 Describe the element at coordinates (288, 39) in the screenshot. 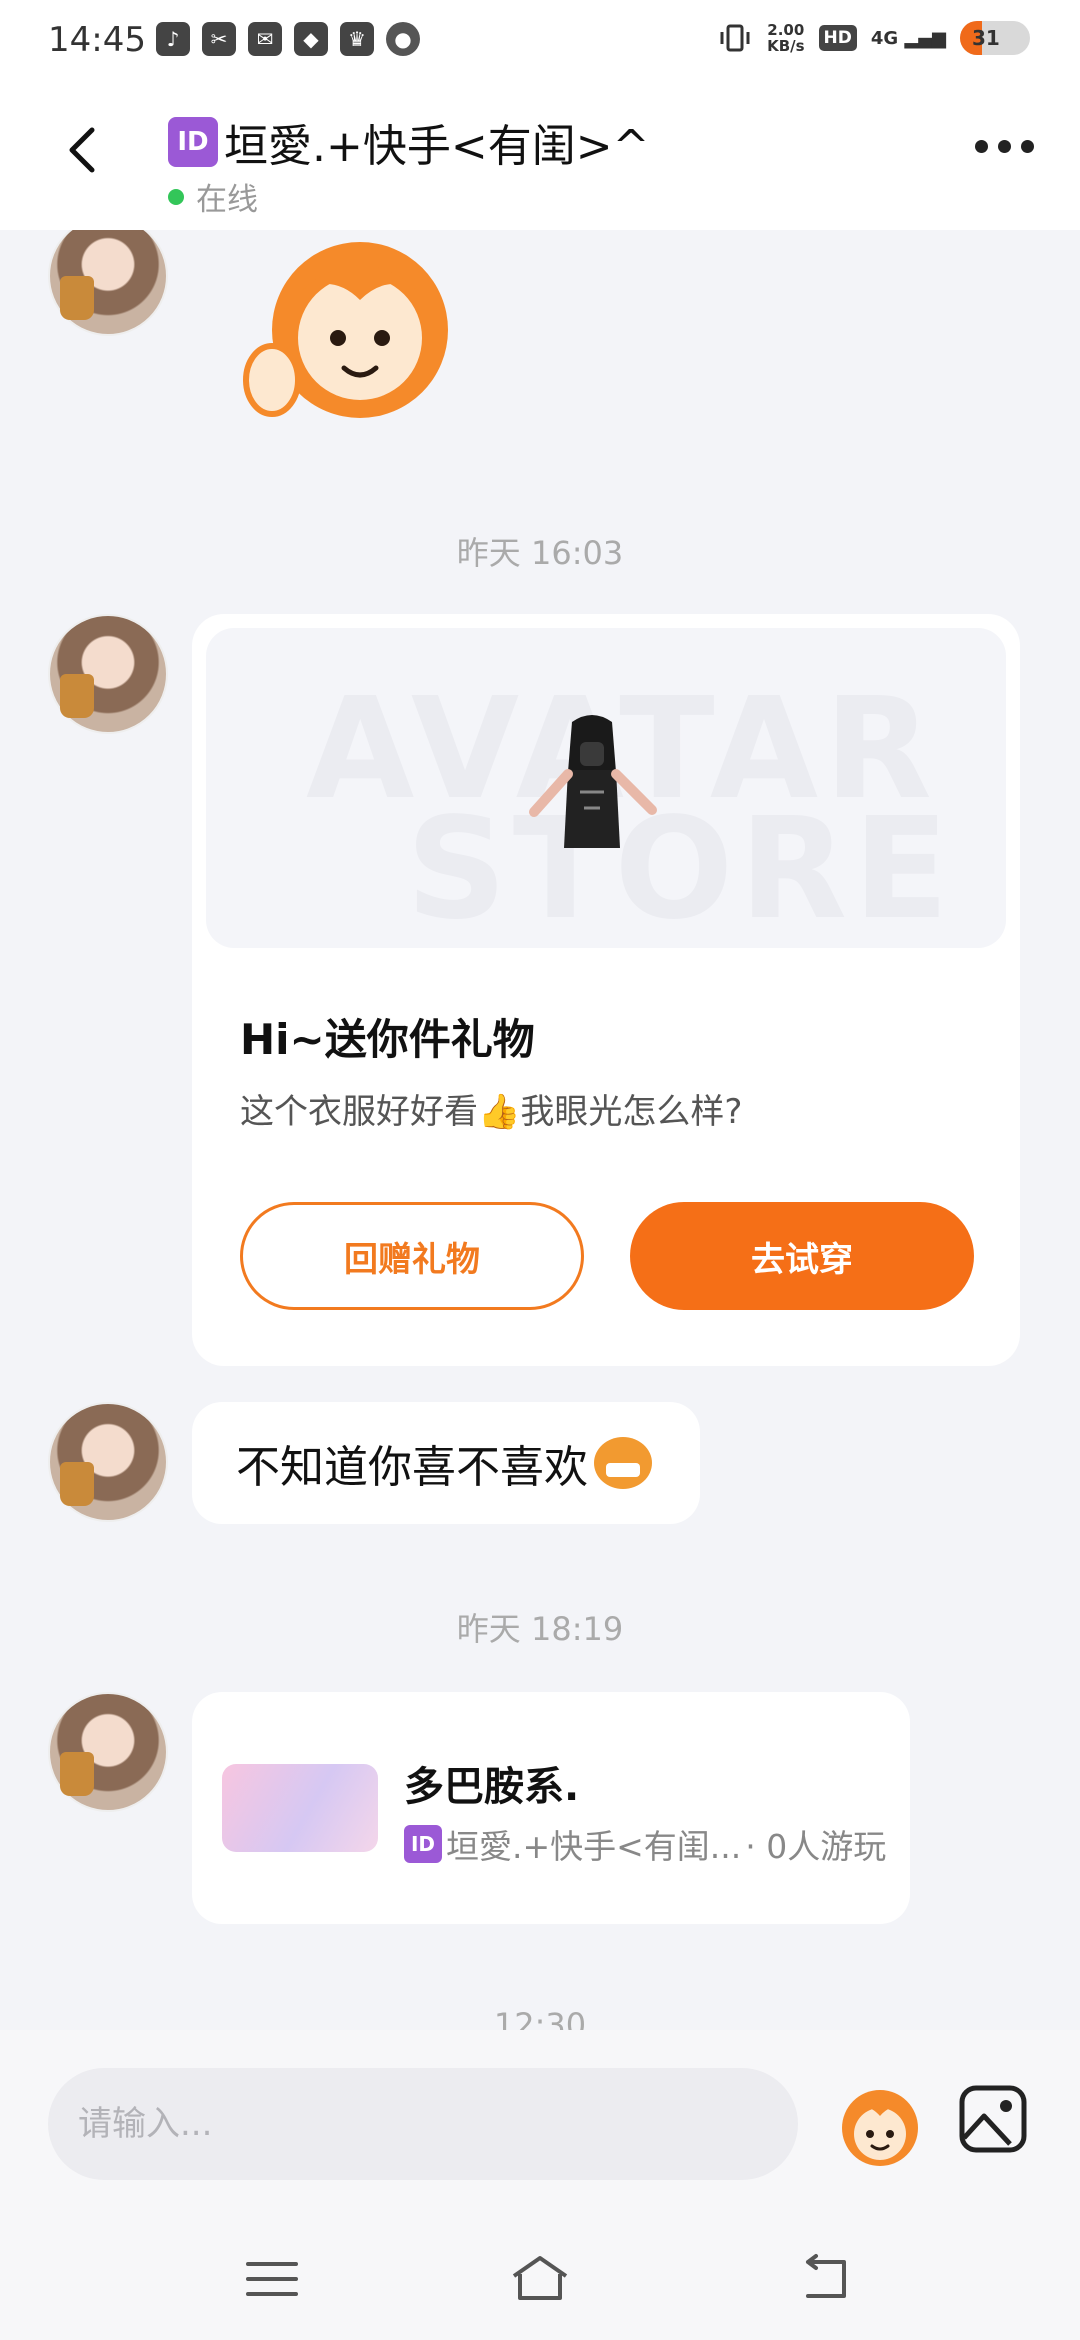

I see `status-app-icons: ♪ ✂ ✉ ◆ ♛ ●` at that location.